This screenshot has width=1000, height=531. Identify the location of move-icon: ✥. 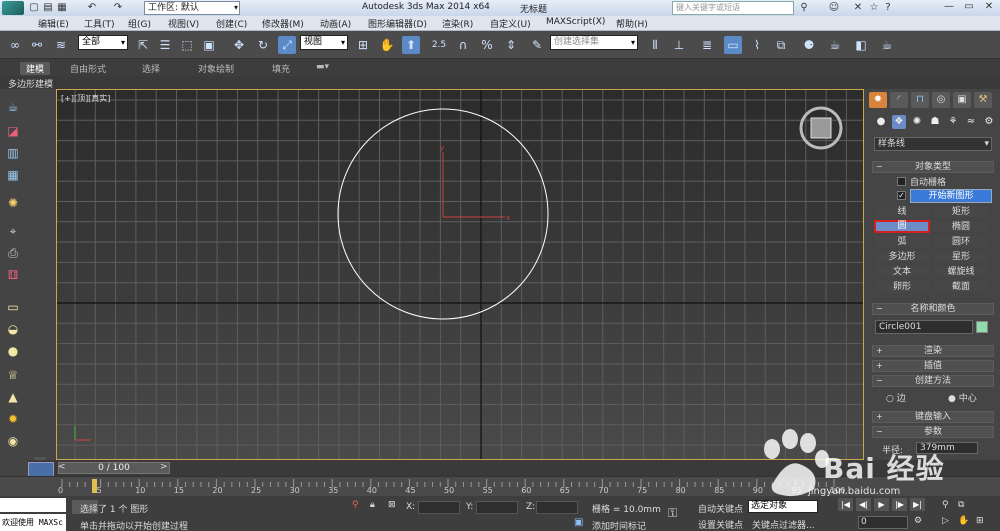
(239, 45).